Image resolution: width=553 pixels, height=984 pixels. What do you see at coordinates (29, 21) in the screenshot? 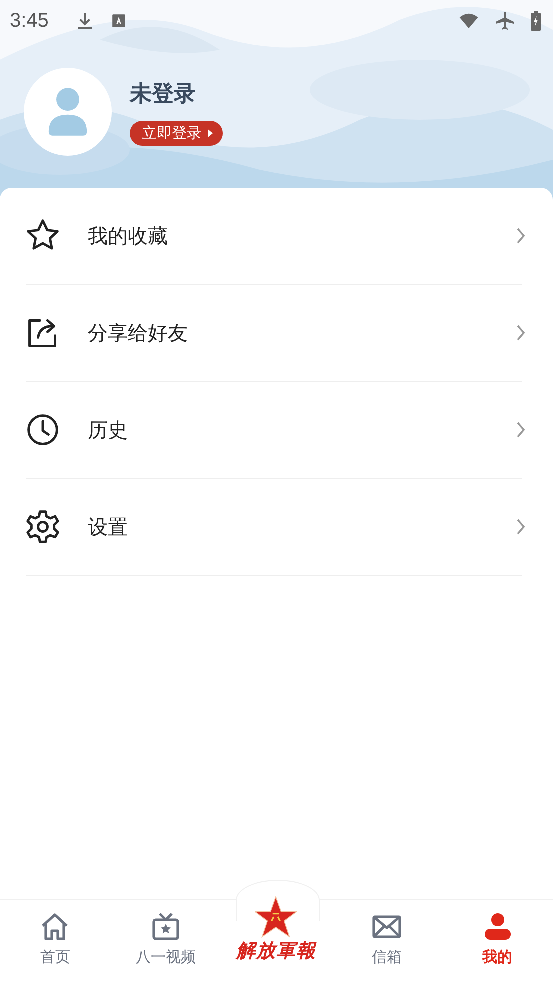
I see `status-time: 3:45` at bounding box center [29, 21].